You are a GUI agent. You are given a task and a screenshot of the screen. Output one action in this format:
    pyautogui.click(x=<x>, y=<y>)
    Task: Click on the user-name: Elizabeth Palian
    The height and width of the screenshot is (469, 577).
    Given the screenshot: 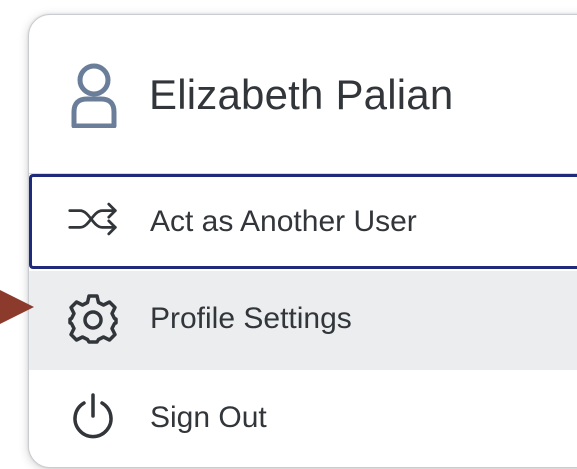 What is the action you would take?
    pyautogui.click(x=301, y=94)
    